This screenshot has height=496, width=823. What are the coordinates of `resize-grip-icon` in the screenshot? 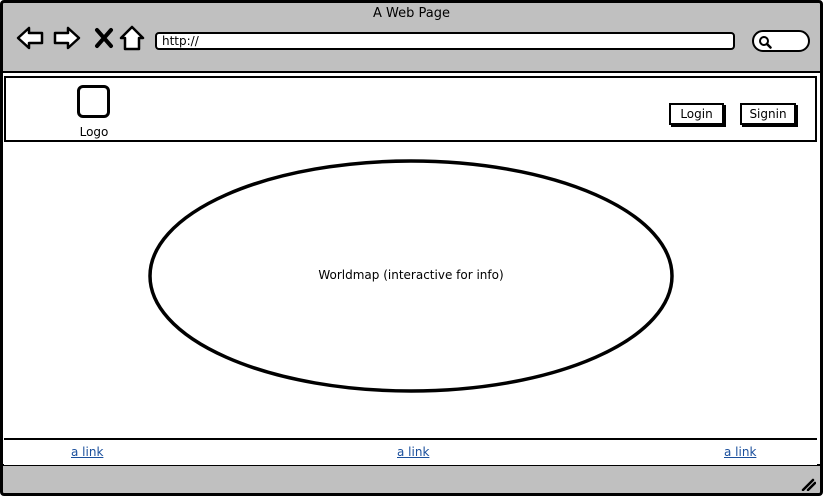 It's located at (808, 484).